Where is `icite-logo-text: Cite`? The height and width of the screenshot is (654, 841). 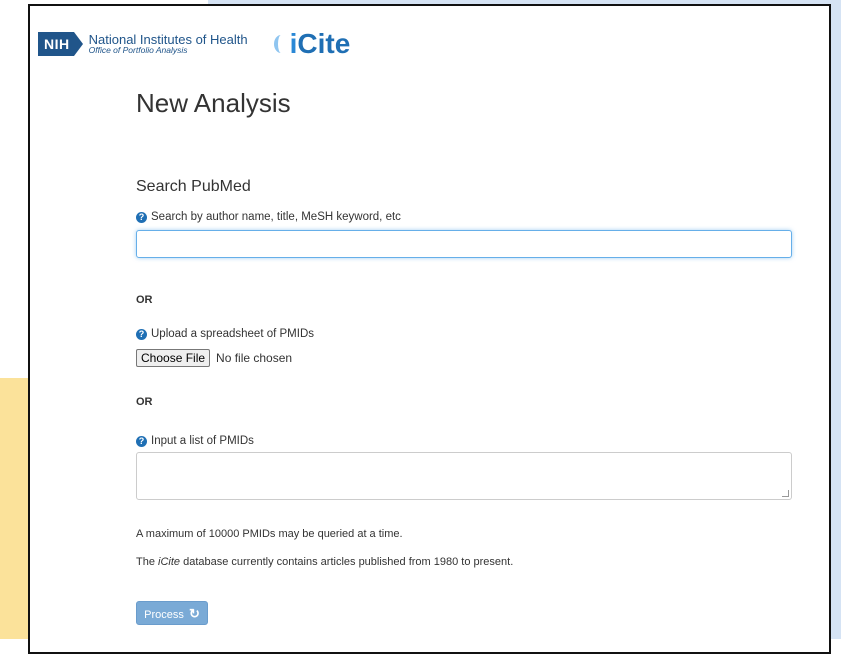
icite-logo-text: Cite is located at coordinates (324, 43).